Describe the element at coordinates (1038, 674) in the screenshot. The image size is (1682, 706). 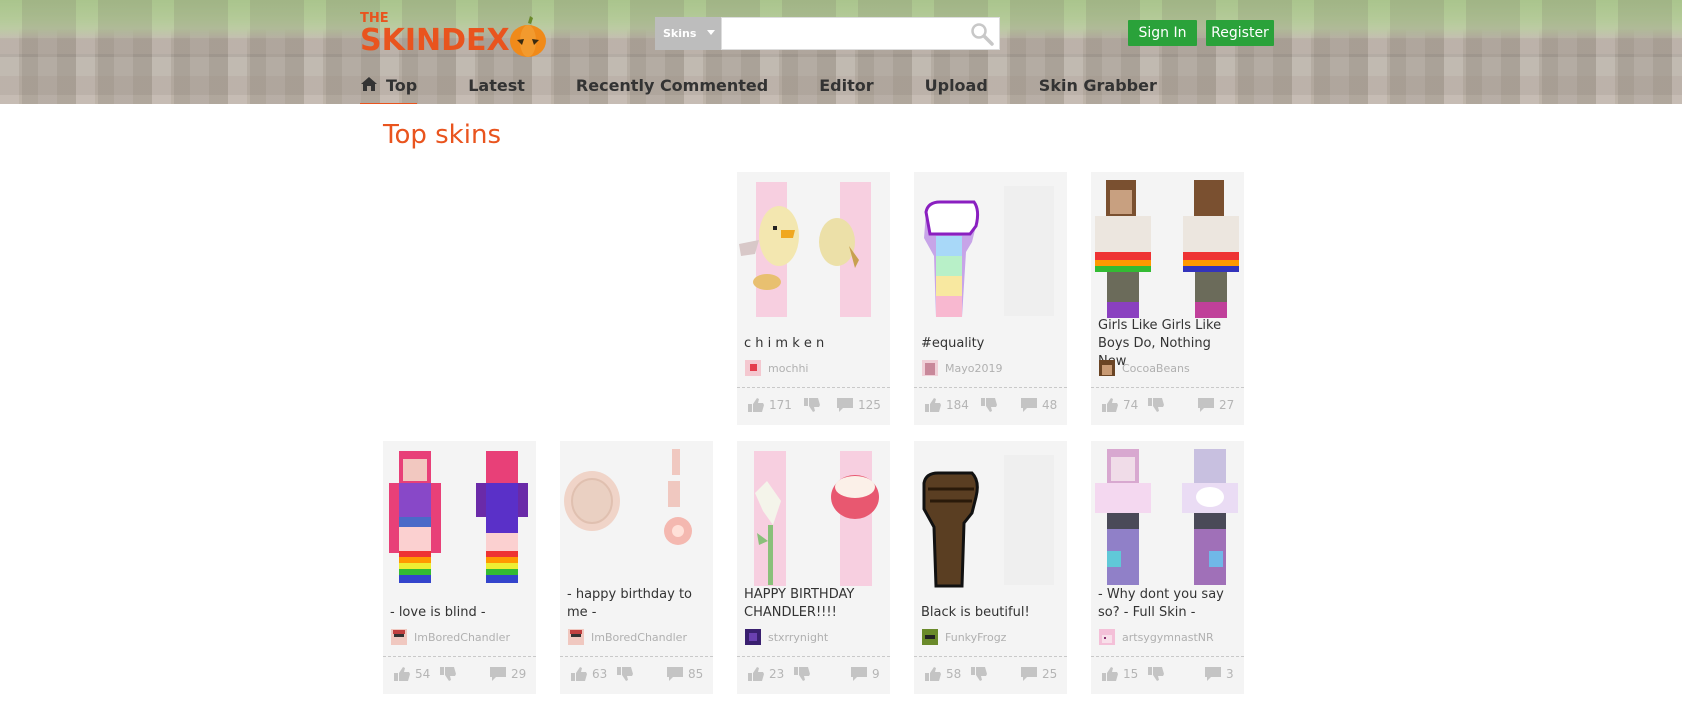
I see `comment-stat: 25` at that location.